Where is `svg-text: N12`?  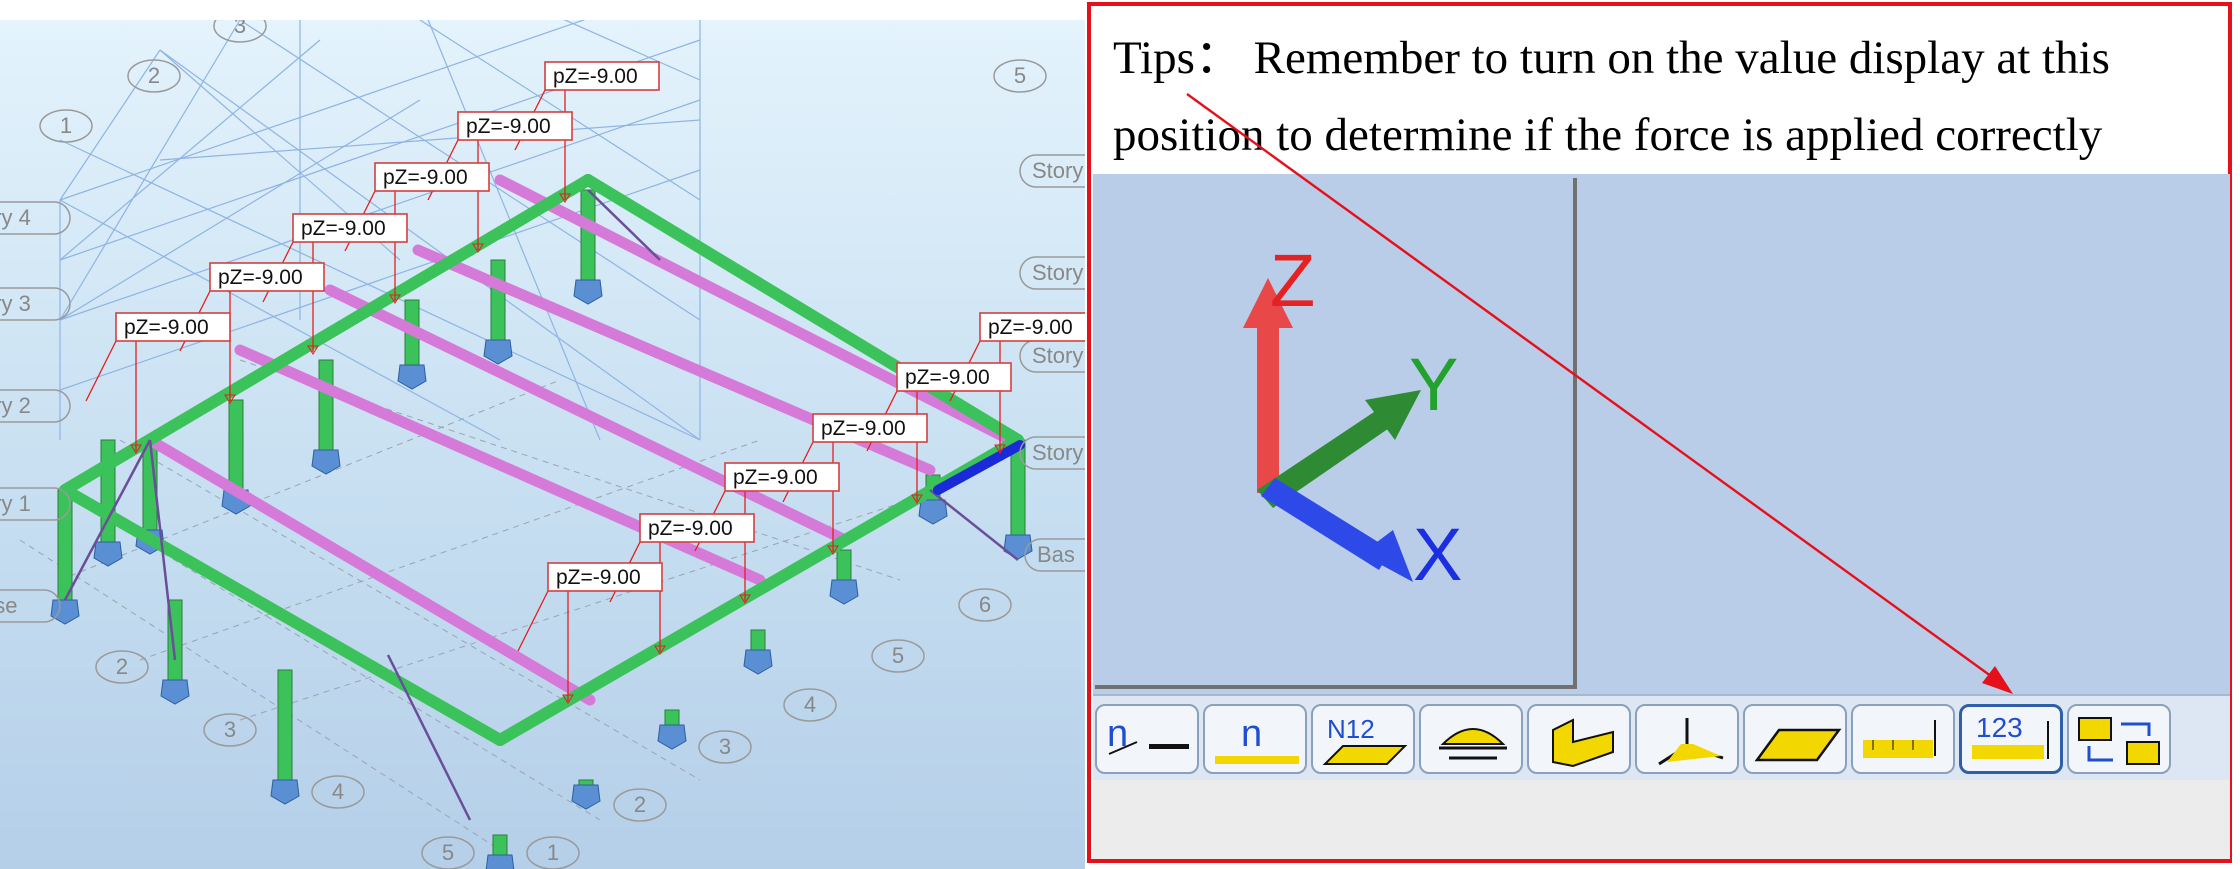 svg-text: N12 is located at coordinates (1351, 729).